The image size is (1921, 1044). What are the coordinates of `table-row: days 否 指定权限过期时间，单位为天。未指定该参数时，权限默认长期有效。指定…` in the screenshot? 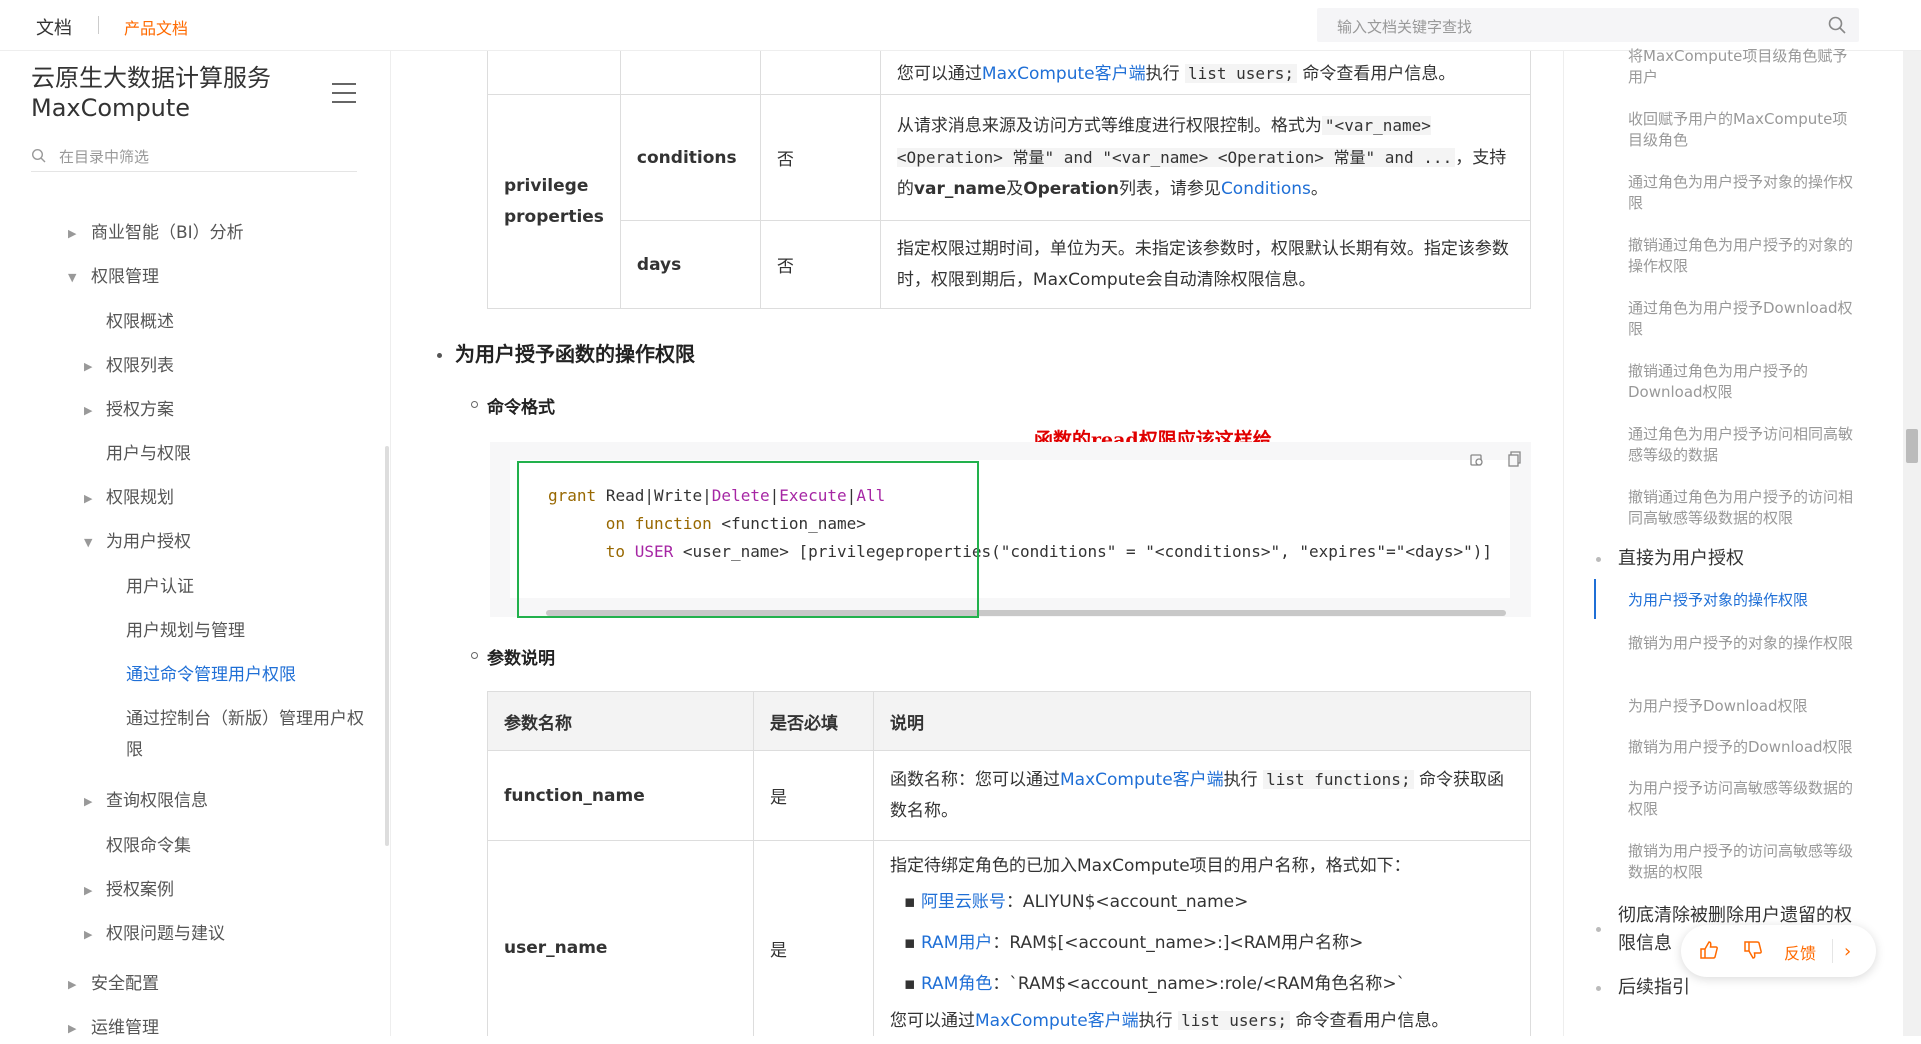 It's located at (1010, 264).